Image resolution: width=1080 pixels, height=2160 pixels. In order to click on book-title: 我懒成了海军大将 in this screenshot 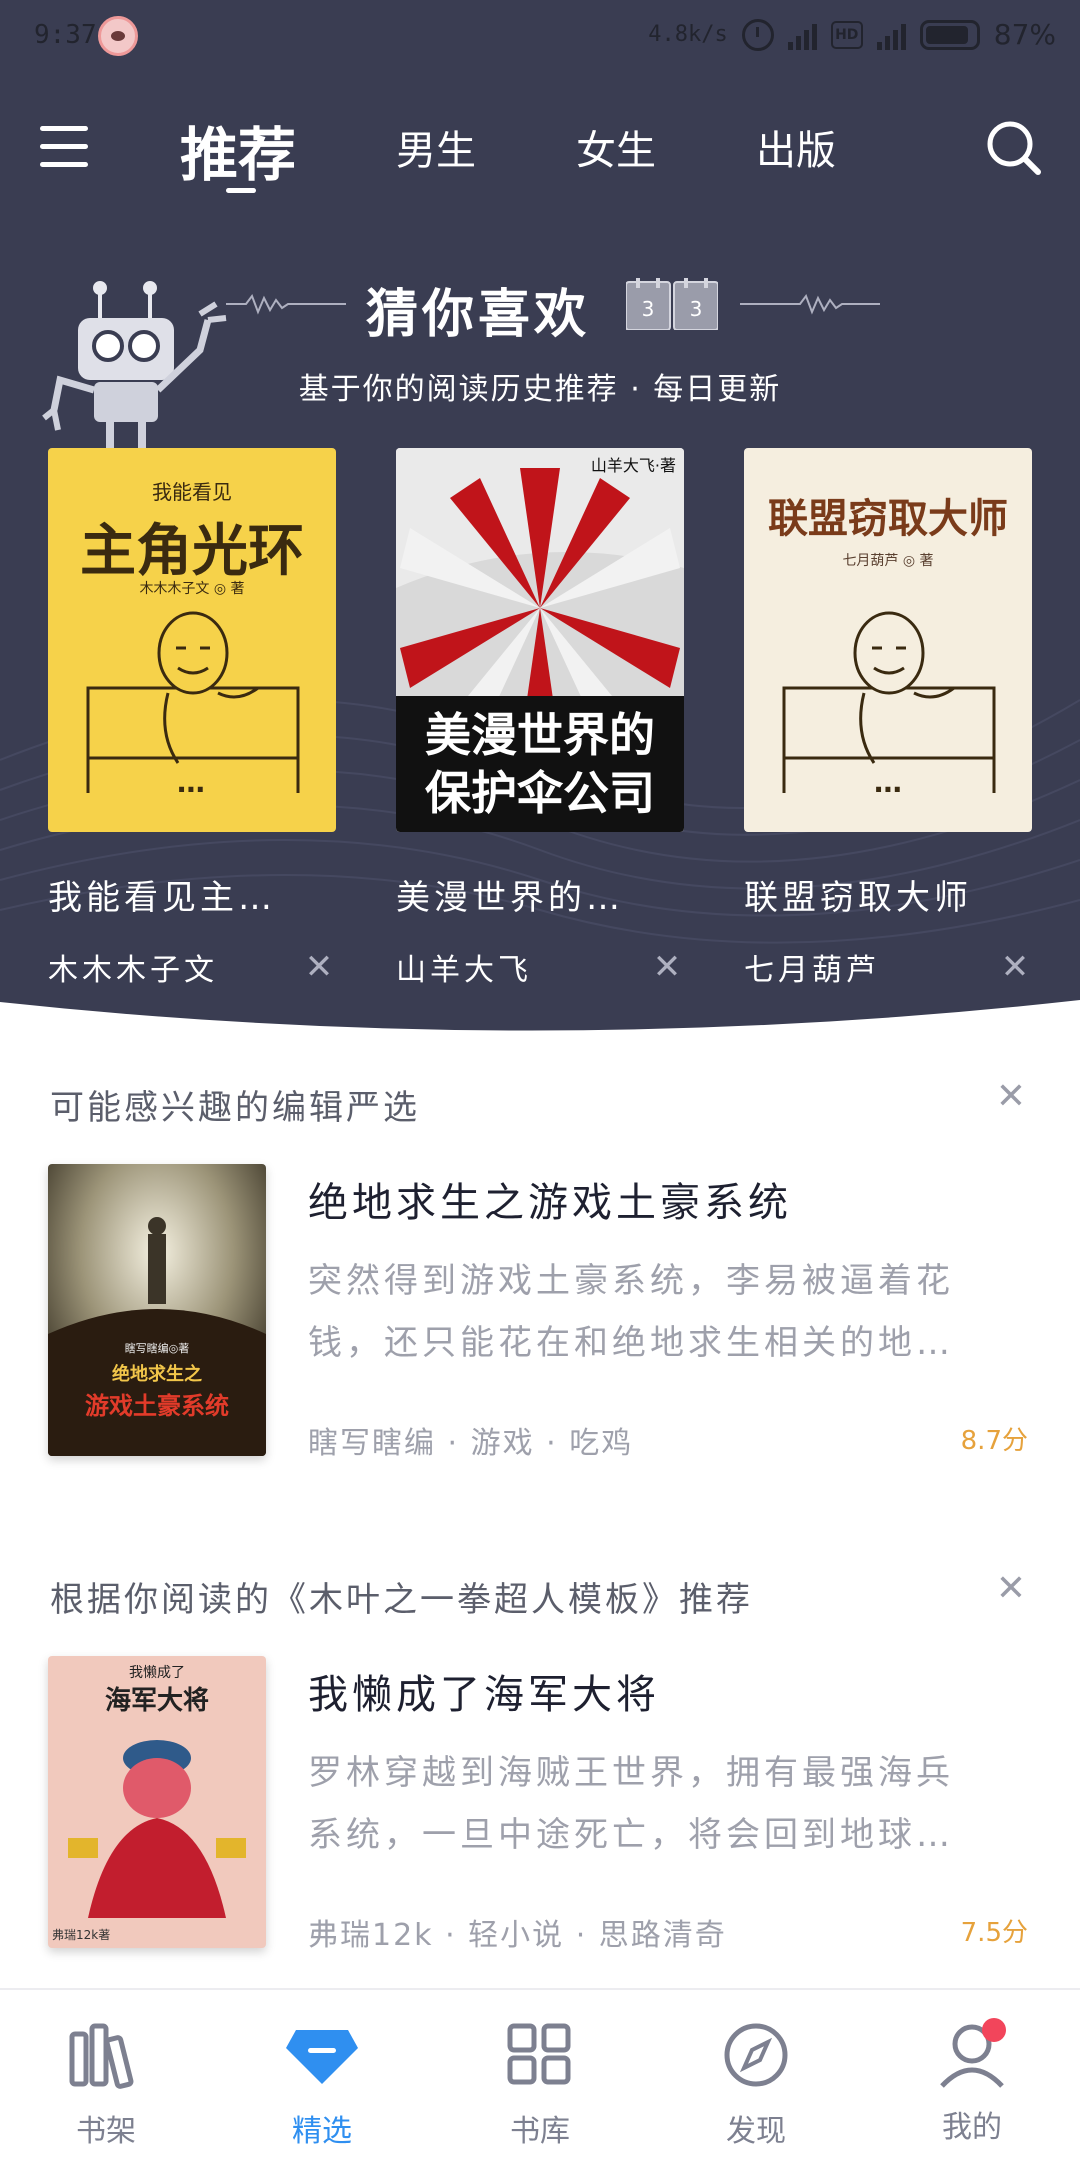, I will do `click(484, 1691)`.